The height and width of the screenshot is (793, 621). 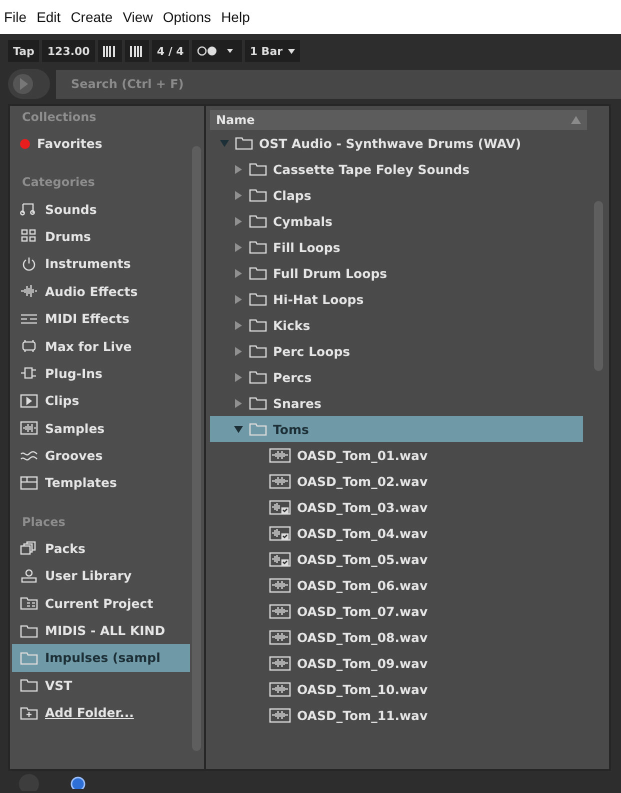 What do you see at coordinates (29, 428) in the screenshot?
I see `sample-icon` at bounding box center [29, 428].